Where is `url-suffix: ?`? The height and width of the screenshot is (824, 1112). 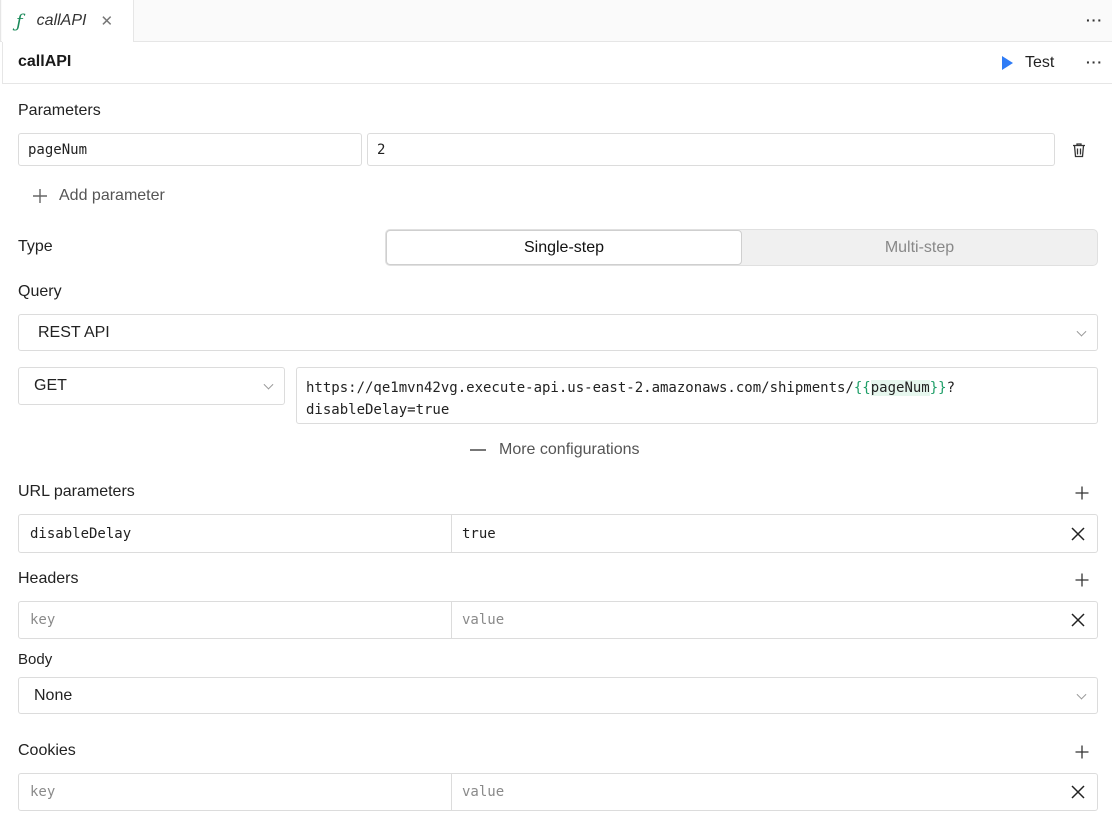 url-suffix: ? is located at coordinates (951, 388).